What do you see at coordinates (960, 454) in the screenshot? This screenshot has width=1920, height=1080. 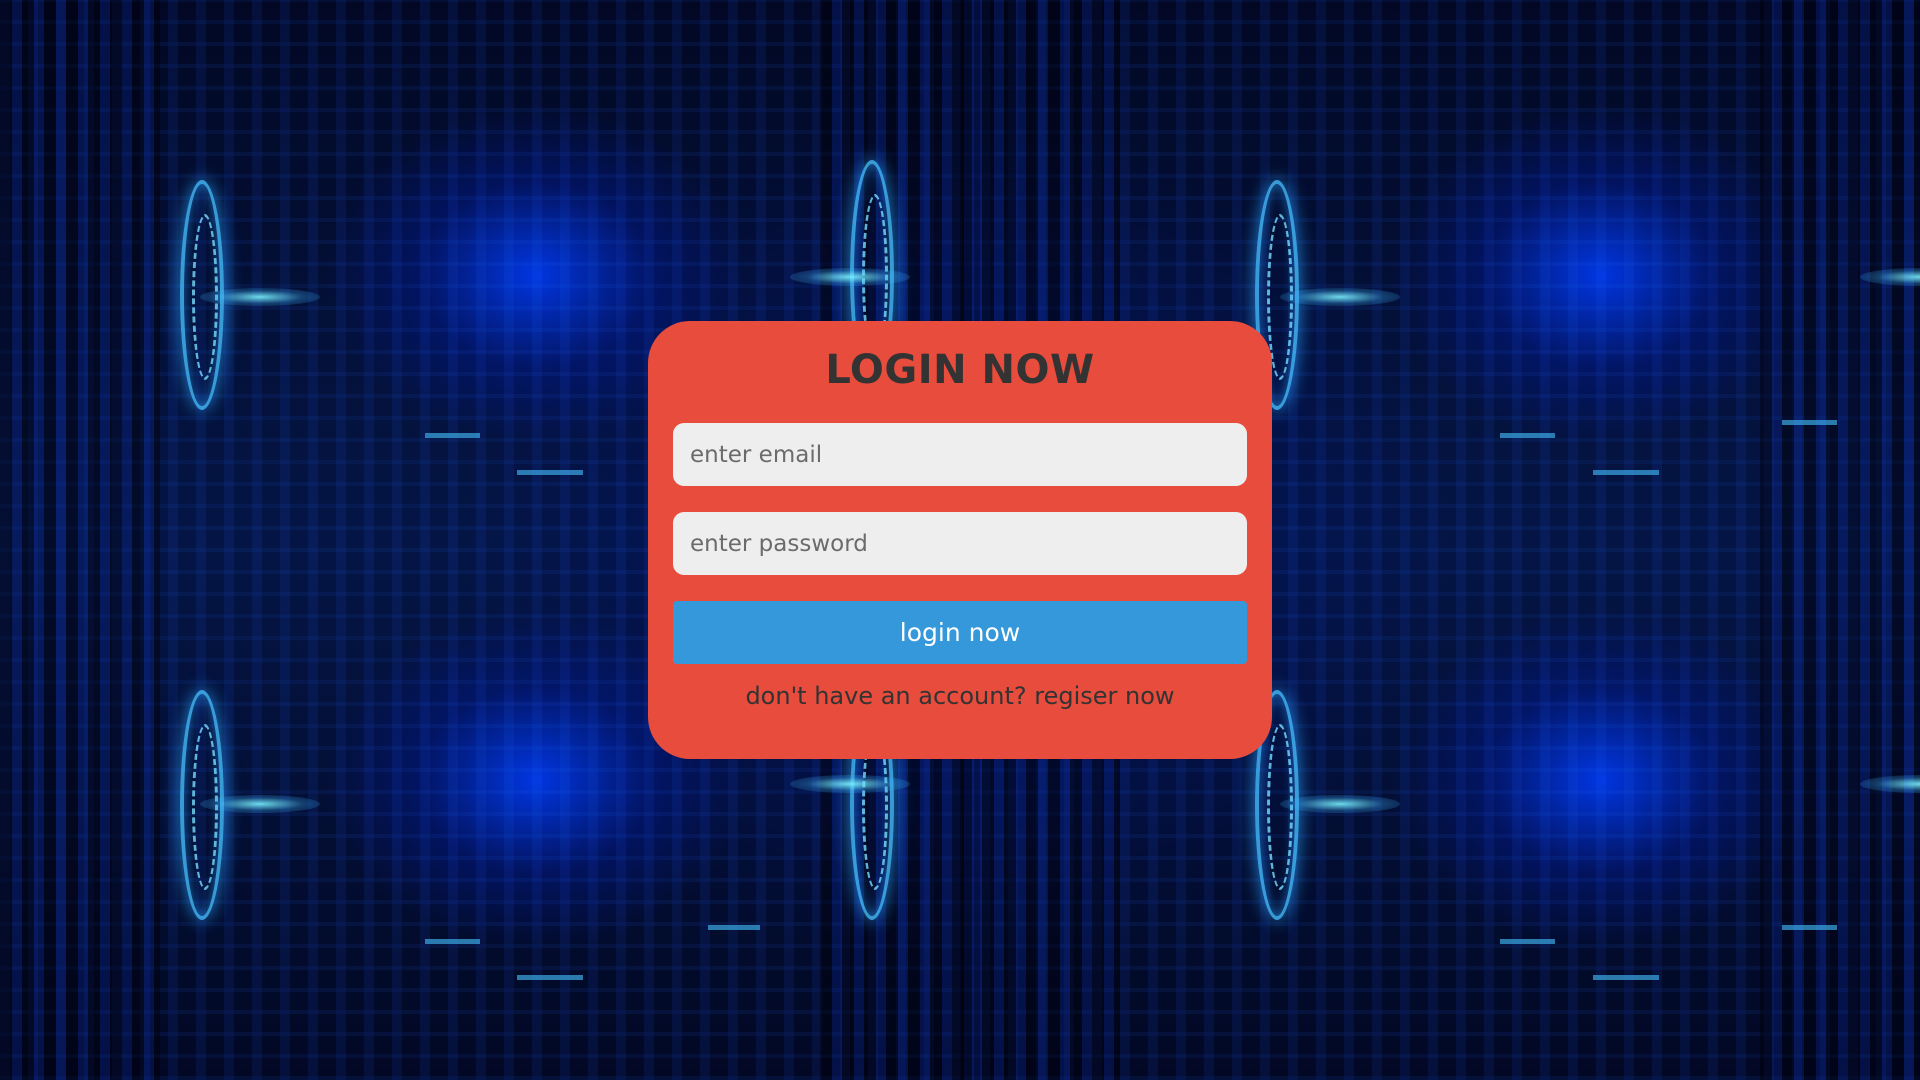 I see `email-input` at bounding box center [960, 454].